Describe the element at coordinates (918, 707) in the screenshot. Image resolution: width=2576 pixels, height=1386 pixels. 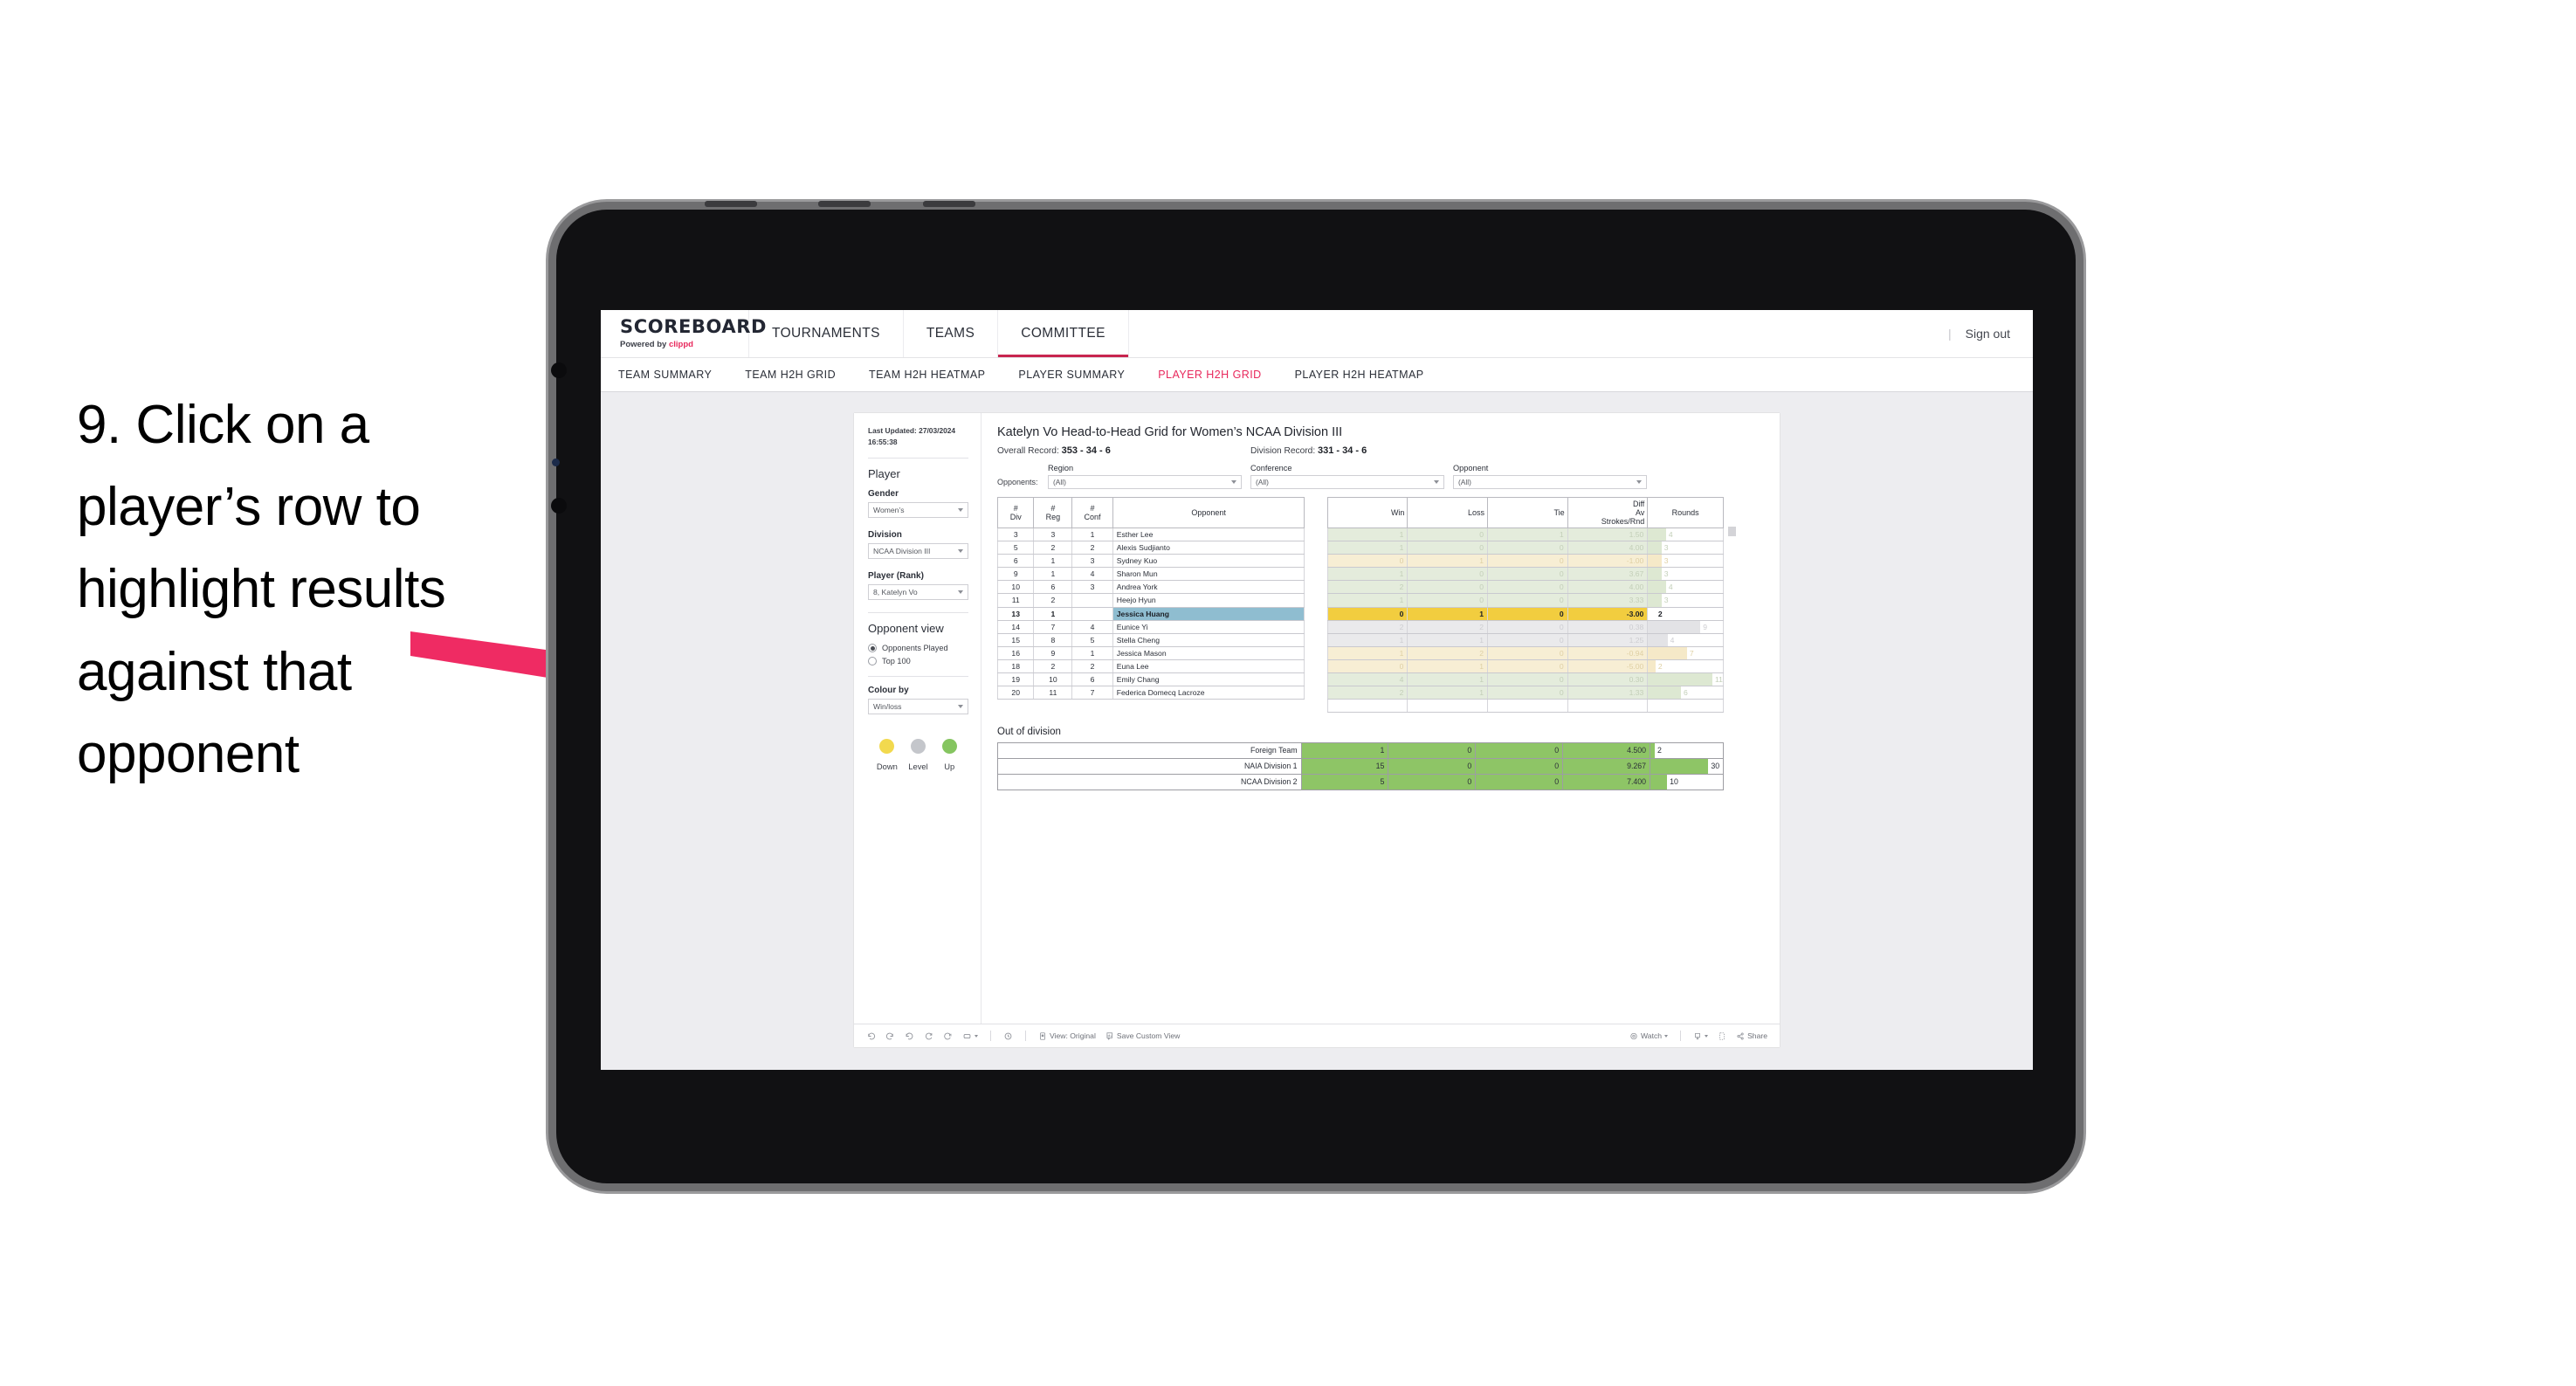
I see `colour-by-select: Win/loss` at that location.